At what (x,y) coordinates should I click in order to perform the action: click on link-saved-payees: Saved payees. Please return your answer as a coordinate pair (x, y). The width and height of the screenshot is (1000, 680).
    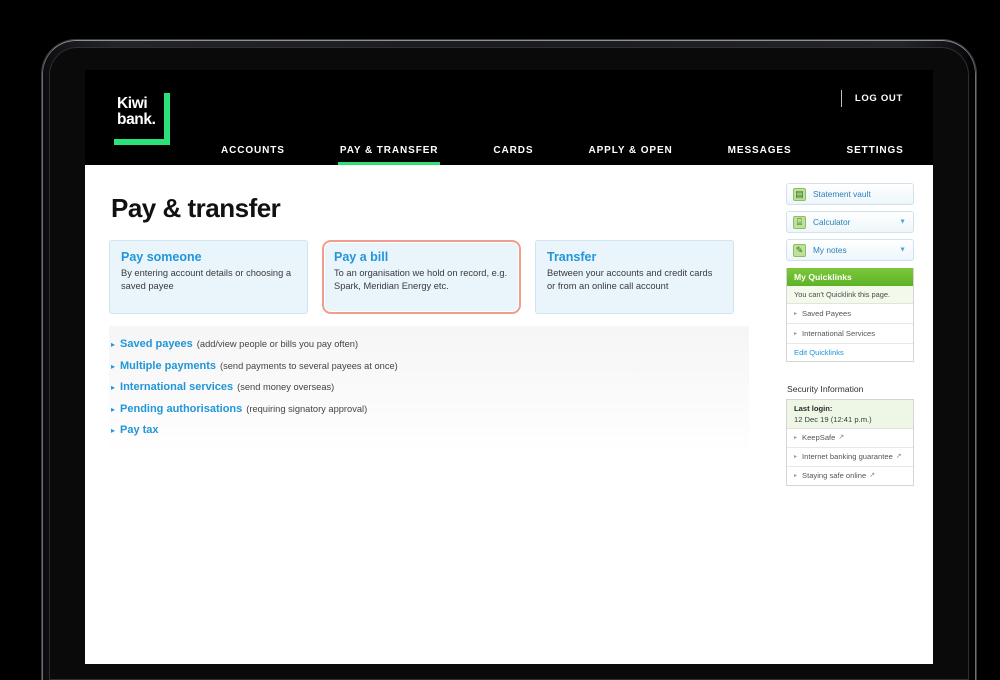
    Looking at the image, I should click on (156, 344).